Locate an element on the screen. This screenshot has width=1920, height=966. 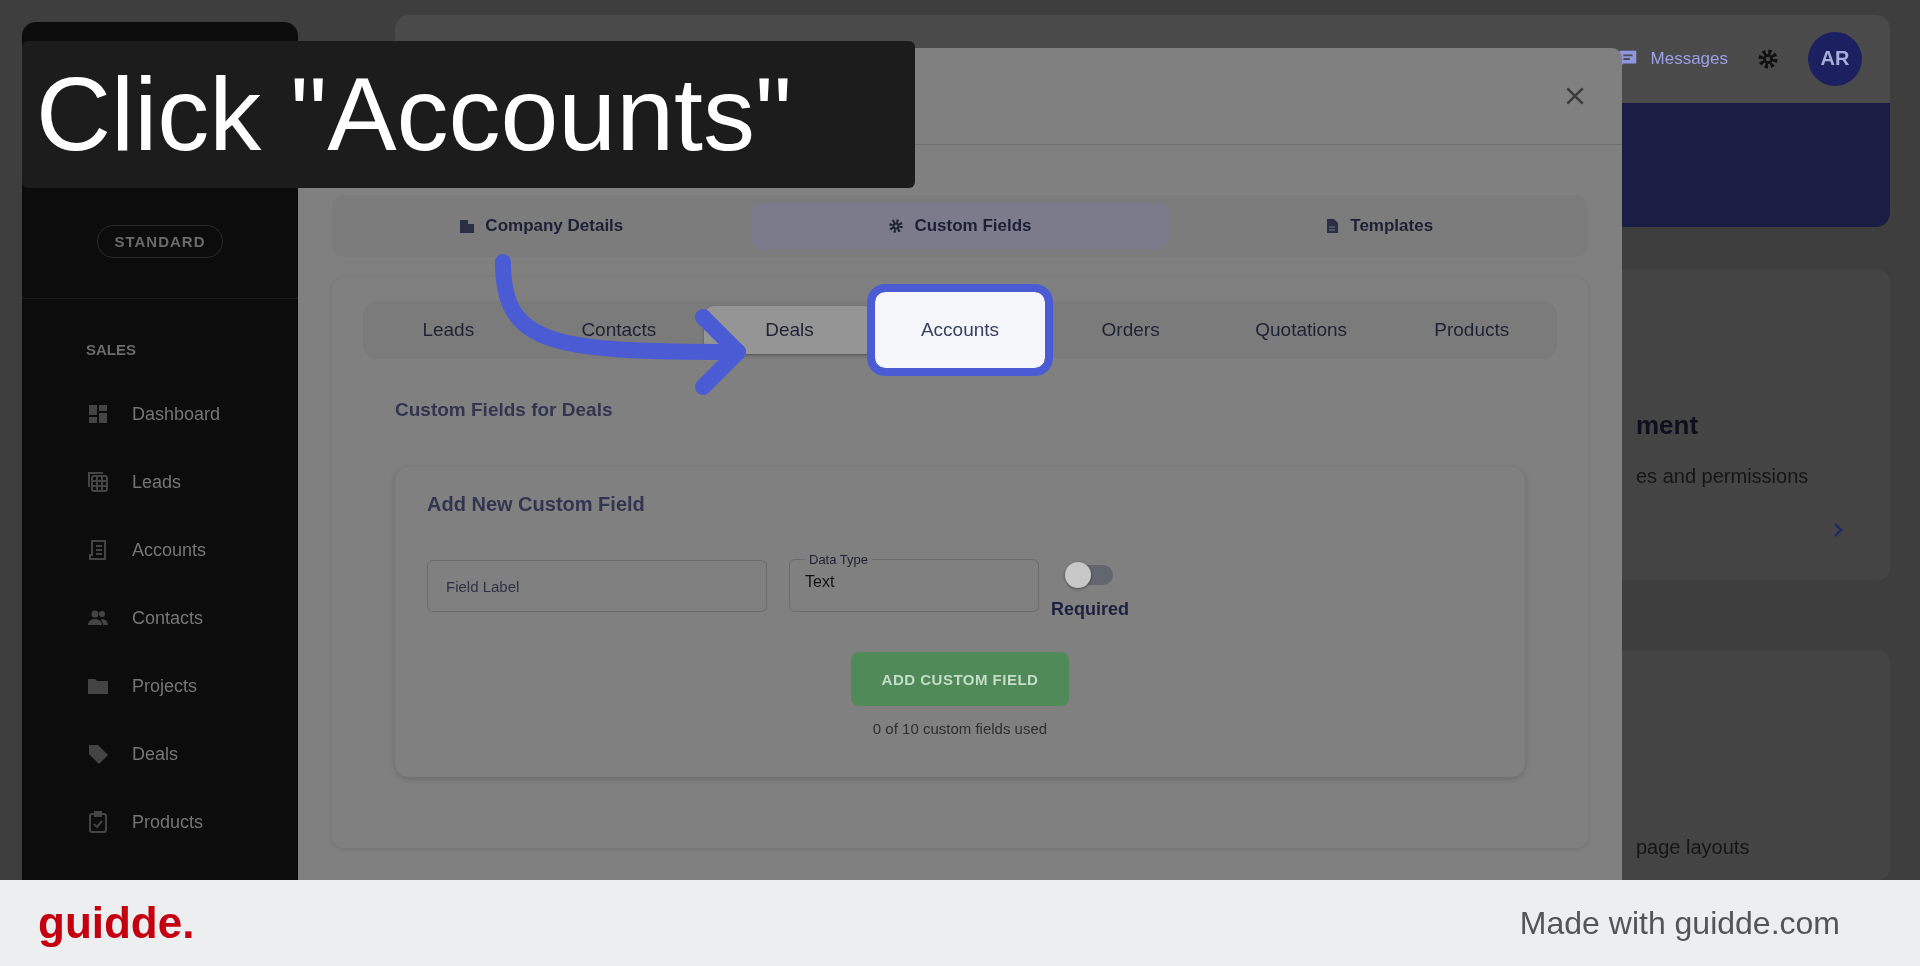
sidebar-item: Dashboard is located at coordinates (160, 414).